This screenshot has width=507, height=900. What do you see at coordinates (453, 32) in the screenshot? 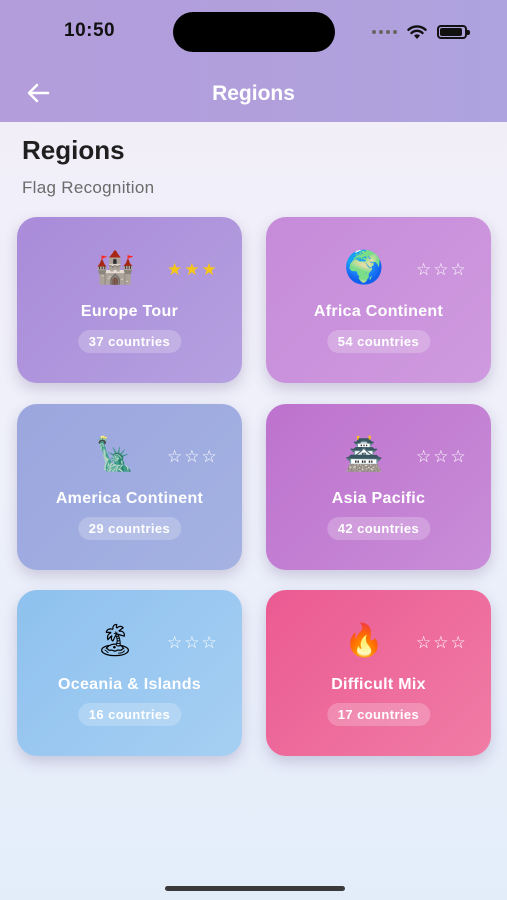
I see `battery-icon` at bounding box center [453, 32].